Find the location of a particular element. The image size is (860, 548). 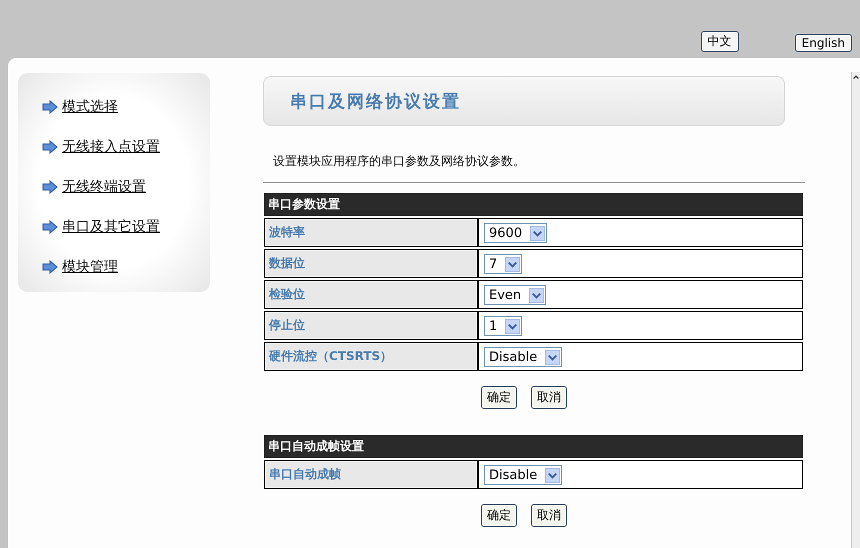

sidebar-link: 模式选择 is located at coordinates (90, 107).